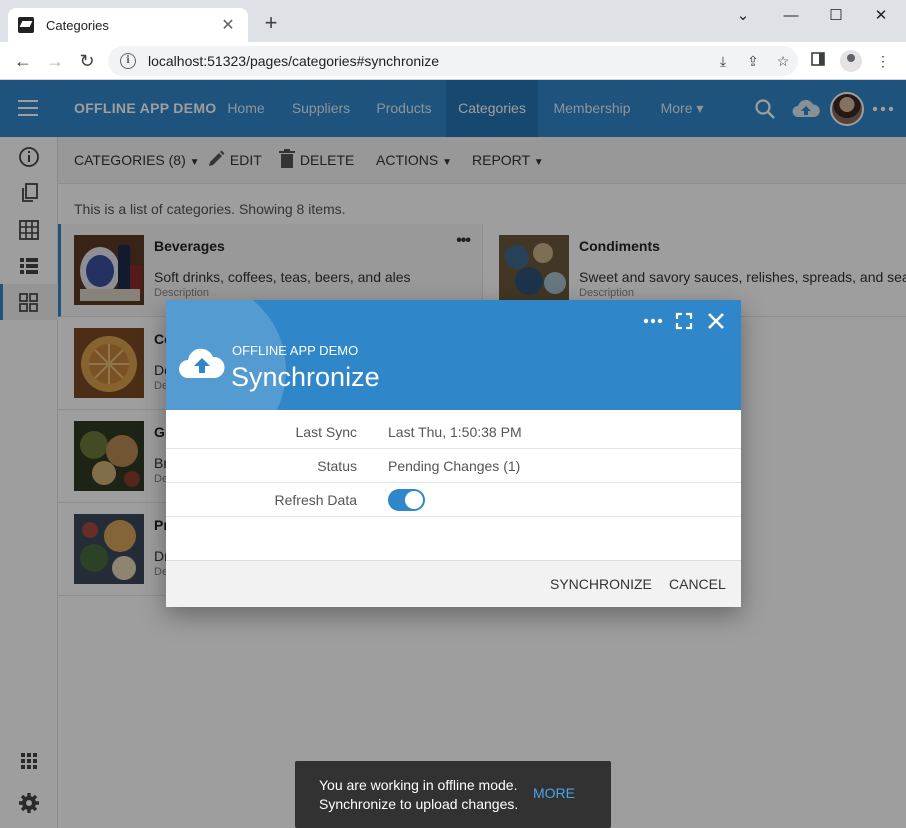 The height and width of the screenshot is (828, 906). I want to click on profile-icon, so click(851, 61).